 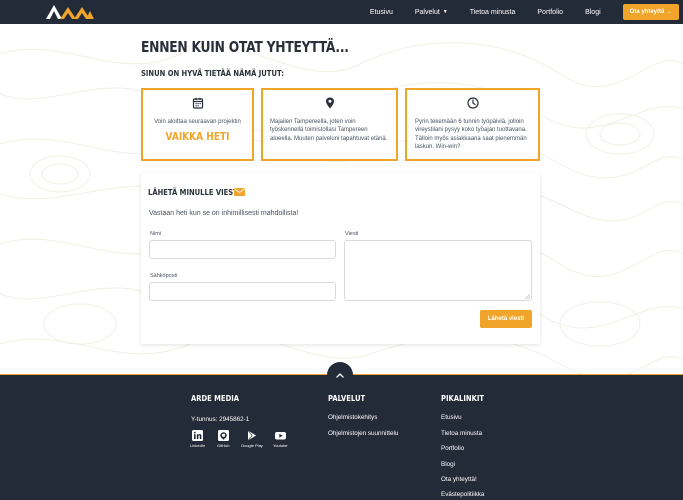 What do you see at coordinates (164, 276) in the screenshot?
I see `email-label: Sähköposti` at bounding box center [164, 276].